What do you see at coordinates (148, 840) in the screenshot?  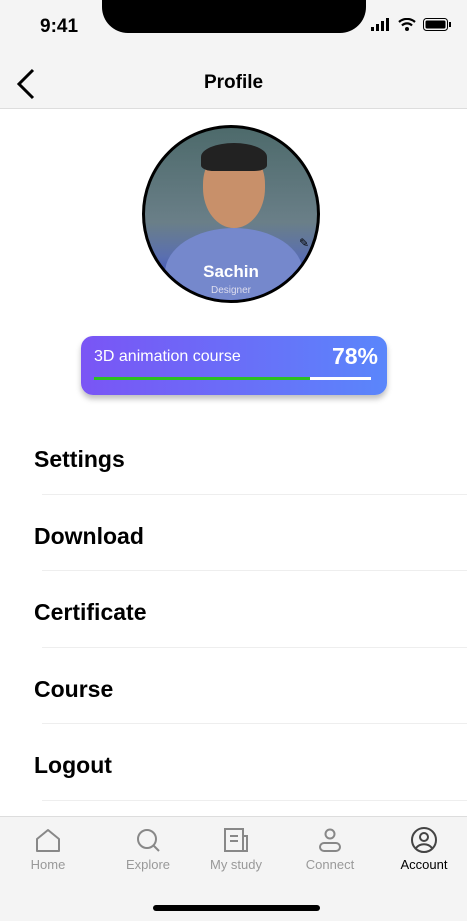 I see `search-icon` at bounding box center [148, 840].